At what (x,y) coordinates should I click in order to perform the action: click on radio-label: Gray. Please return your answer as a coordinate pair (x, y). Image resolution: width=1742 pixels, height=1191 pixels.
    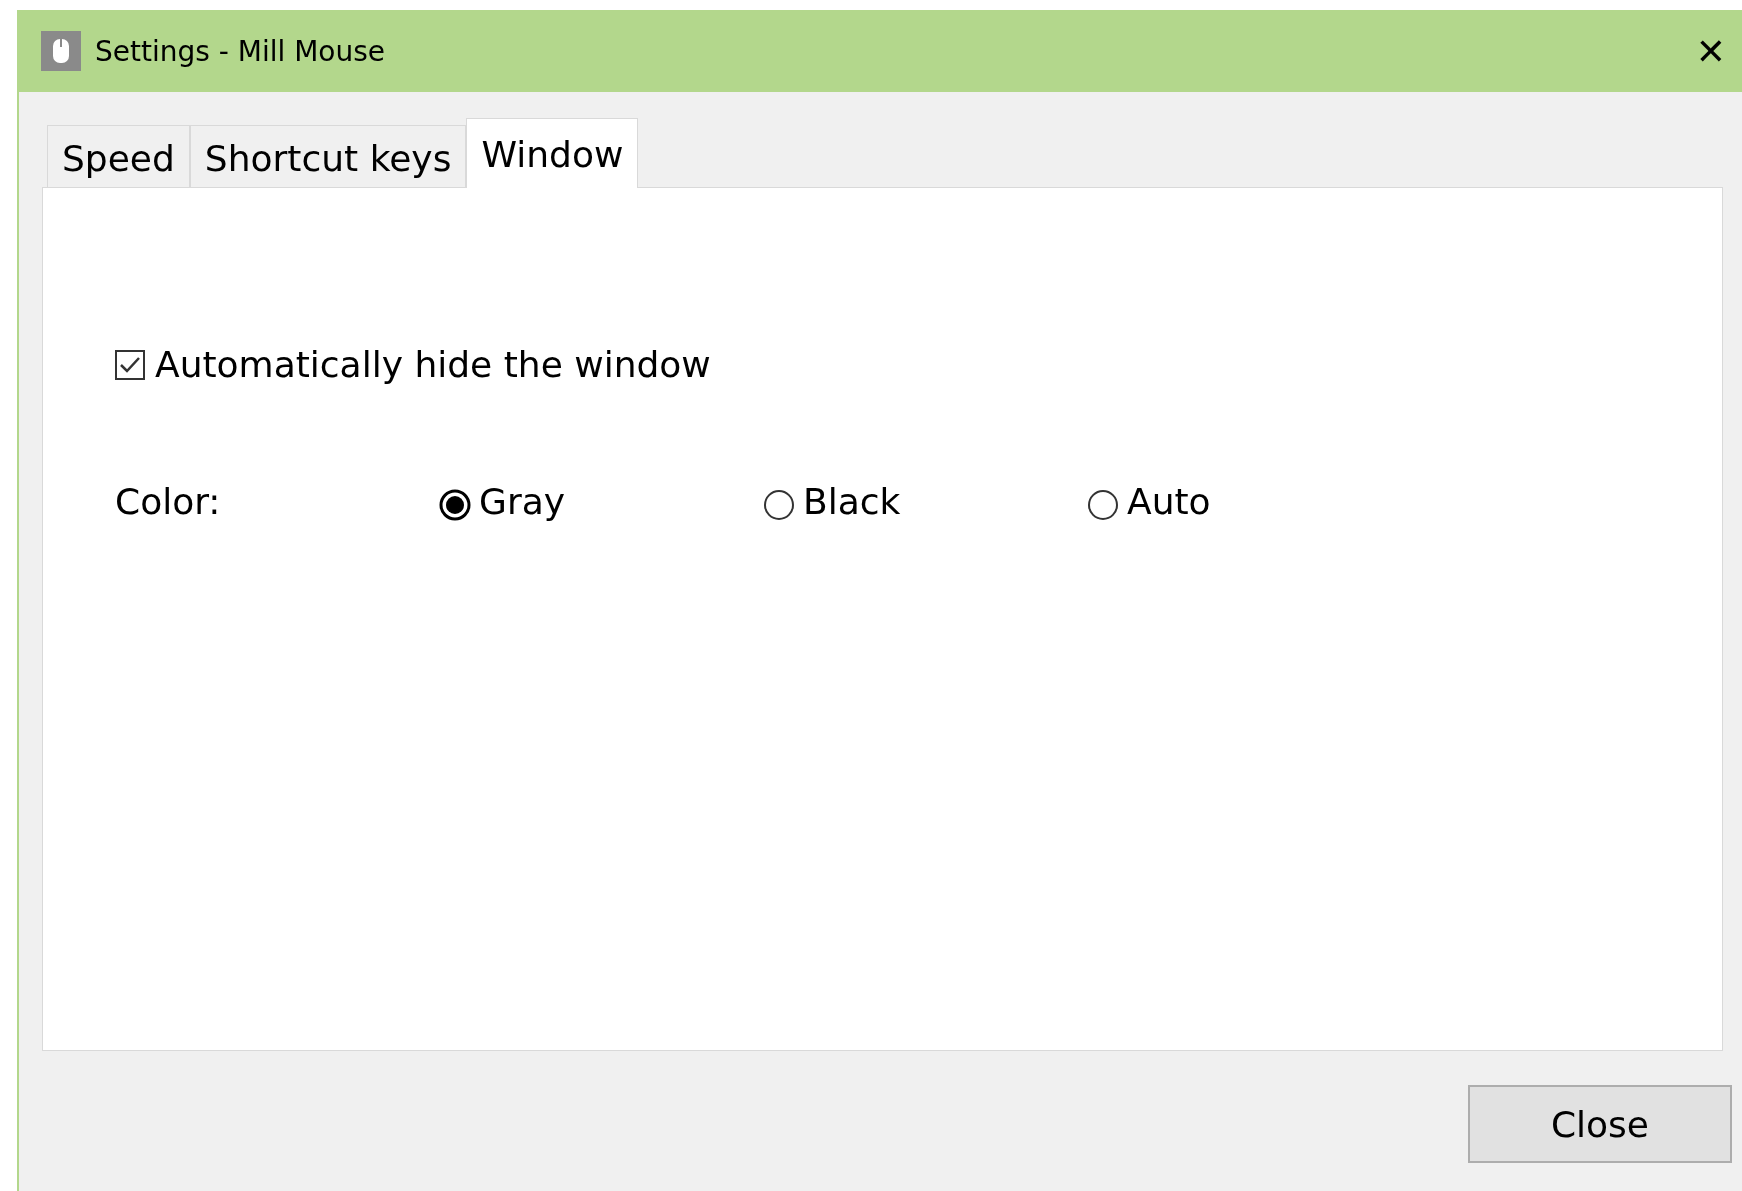
    Looking at the image, I should click on (522, 501).